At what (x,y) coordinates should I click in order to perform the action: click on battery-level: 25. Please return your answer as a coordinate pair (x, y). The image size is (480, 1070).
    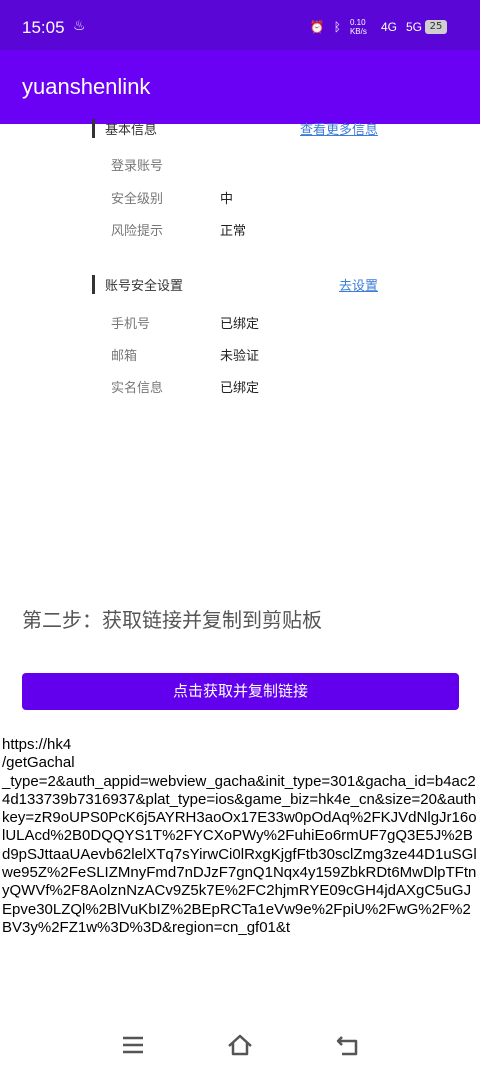
    Looking at the image, I should click on (436, 26).